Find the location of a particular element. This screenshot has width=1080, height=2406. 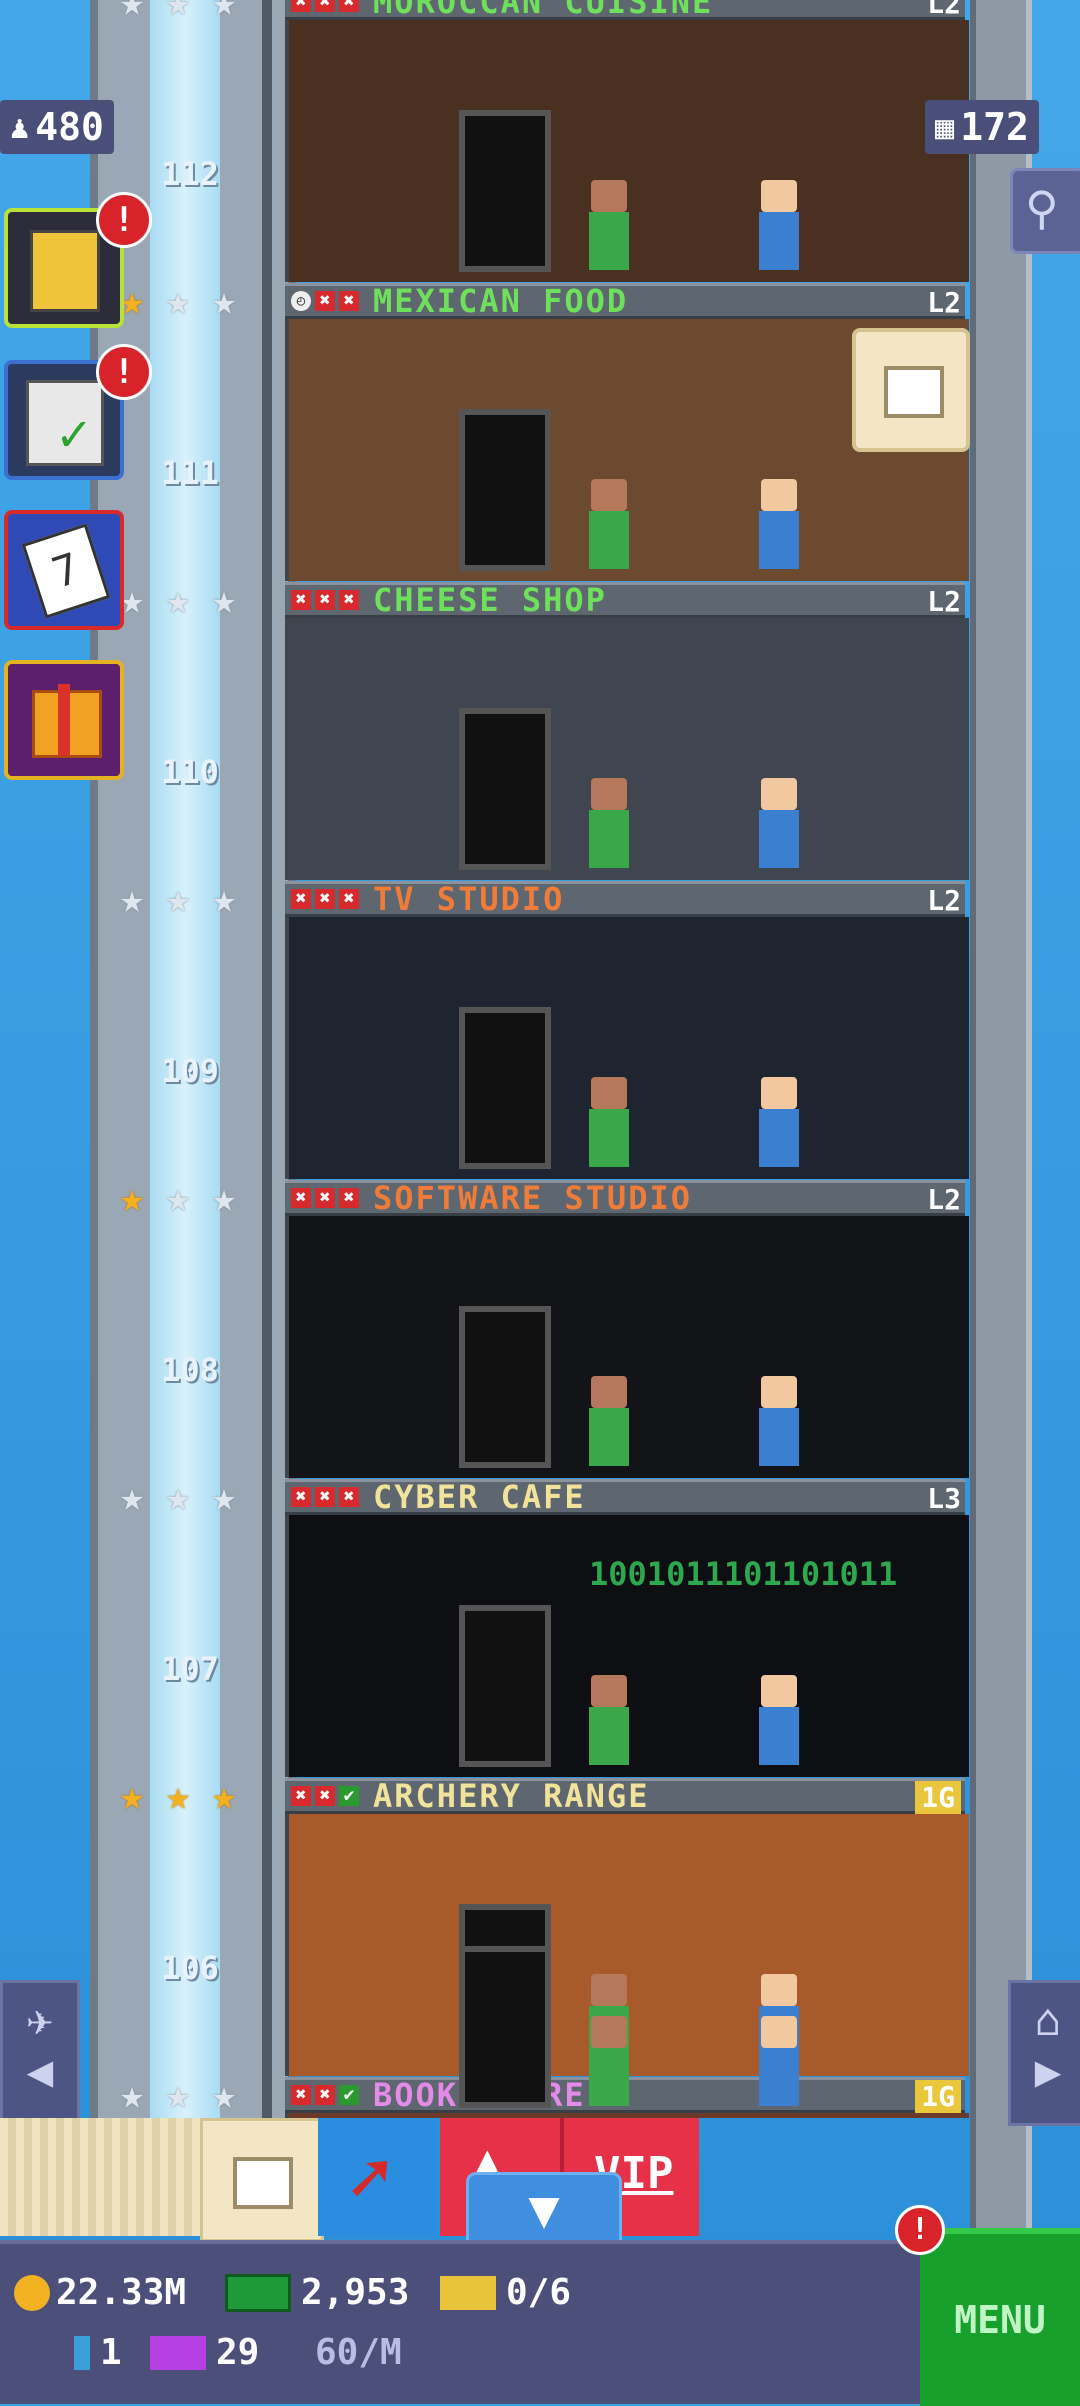

floor-header: ✖ ✖ ✖ SOFTWARE STUDIO L2 is located at coordinates (625, 1198).